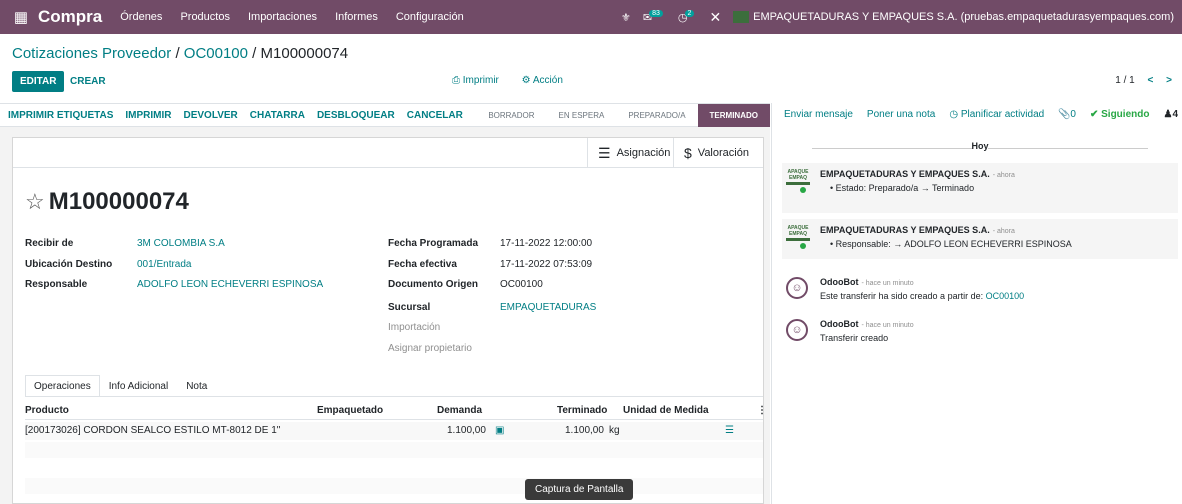 This screenshot has width=1182, height=504. I want to click on cancel-button: CANCELAR, so click(435, 115).